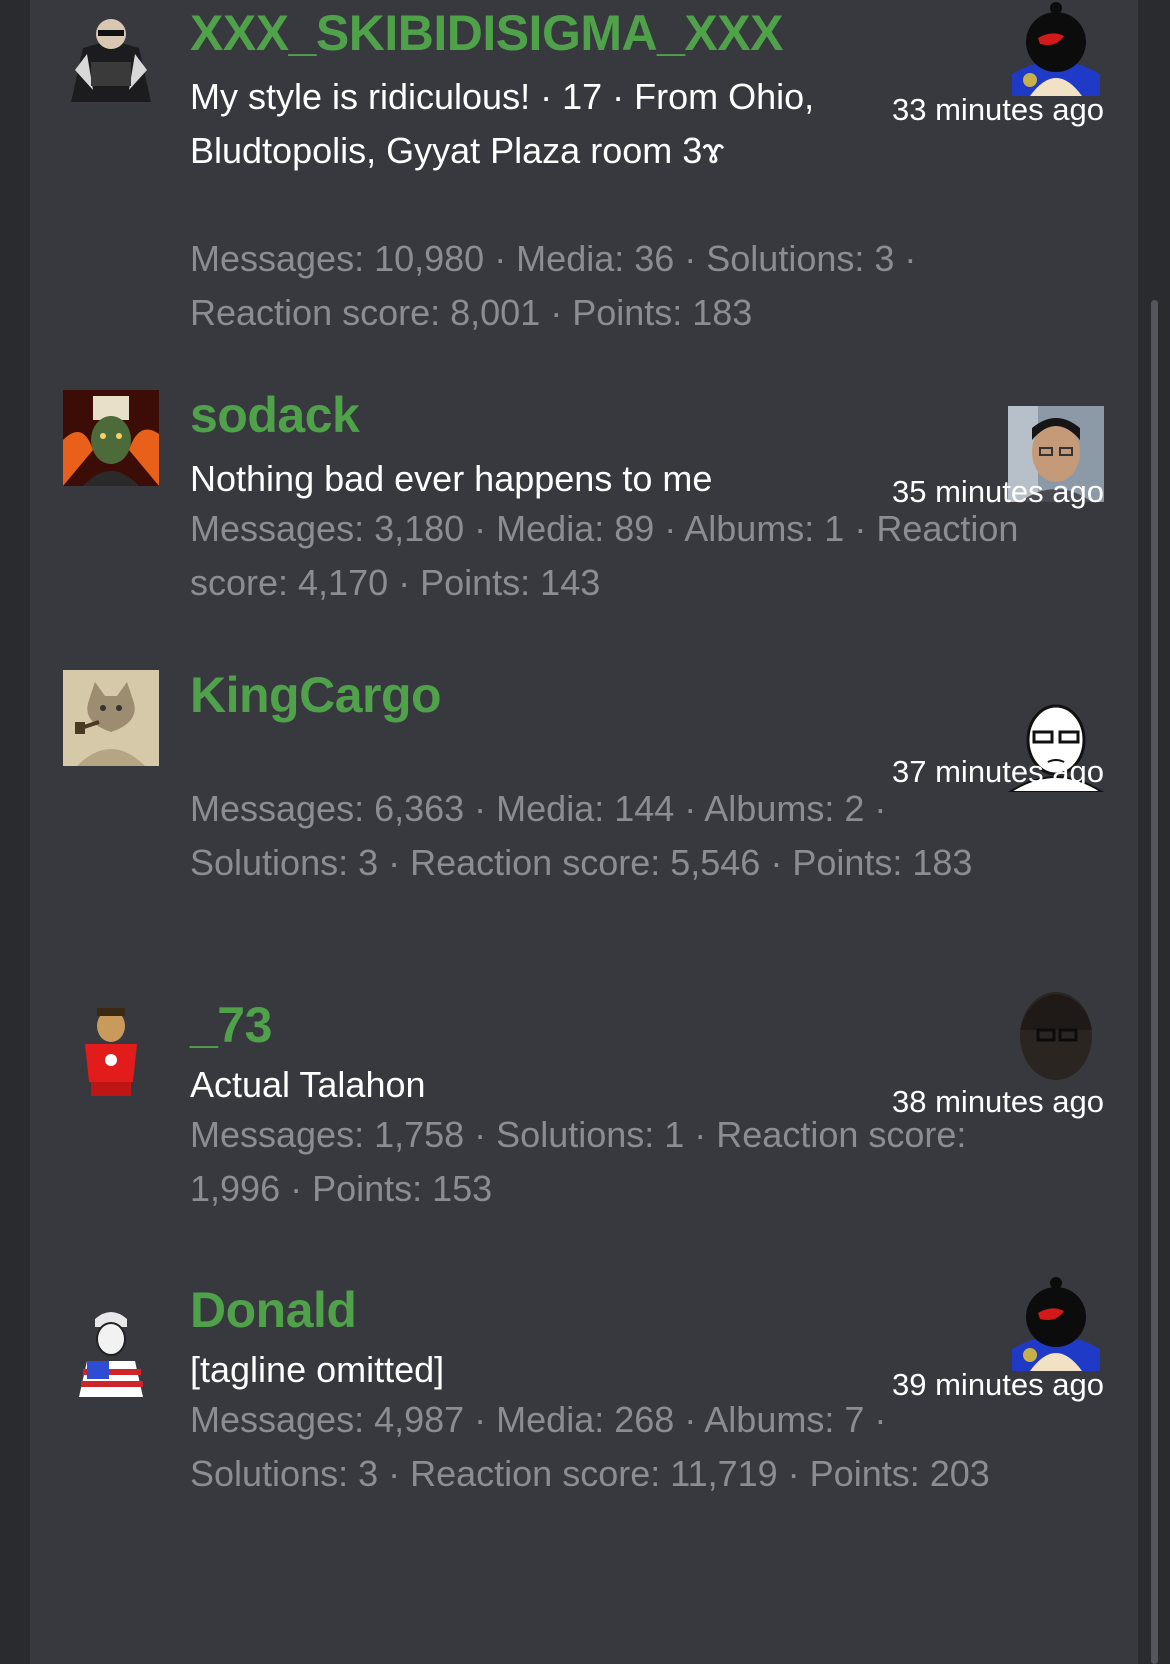 Image resolution: width=1170 pixels, height=1664 pixels. Describe the element at coordinates (317, 1369) in the screenshot. I see `user-tagline: [tagline omitted]` at that location.